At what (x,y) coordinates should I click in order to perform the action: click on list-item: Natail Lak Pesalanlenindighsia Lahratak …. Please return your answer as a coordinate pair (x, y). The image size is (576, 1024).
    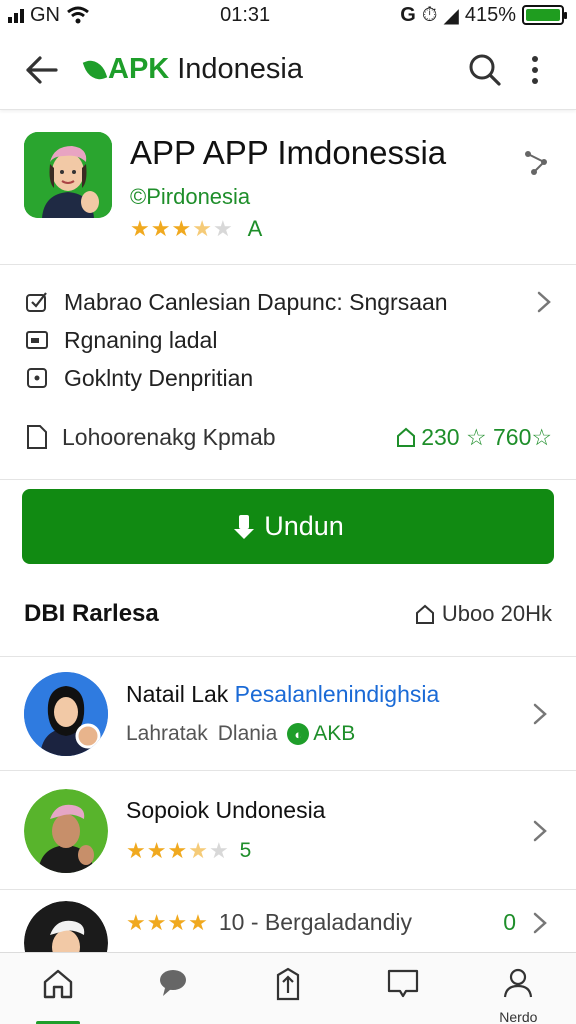
    Looking at the image, I should click on (288, 714).